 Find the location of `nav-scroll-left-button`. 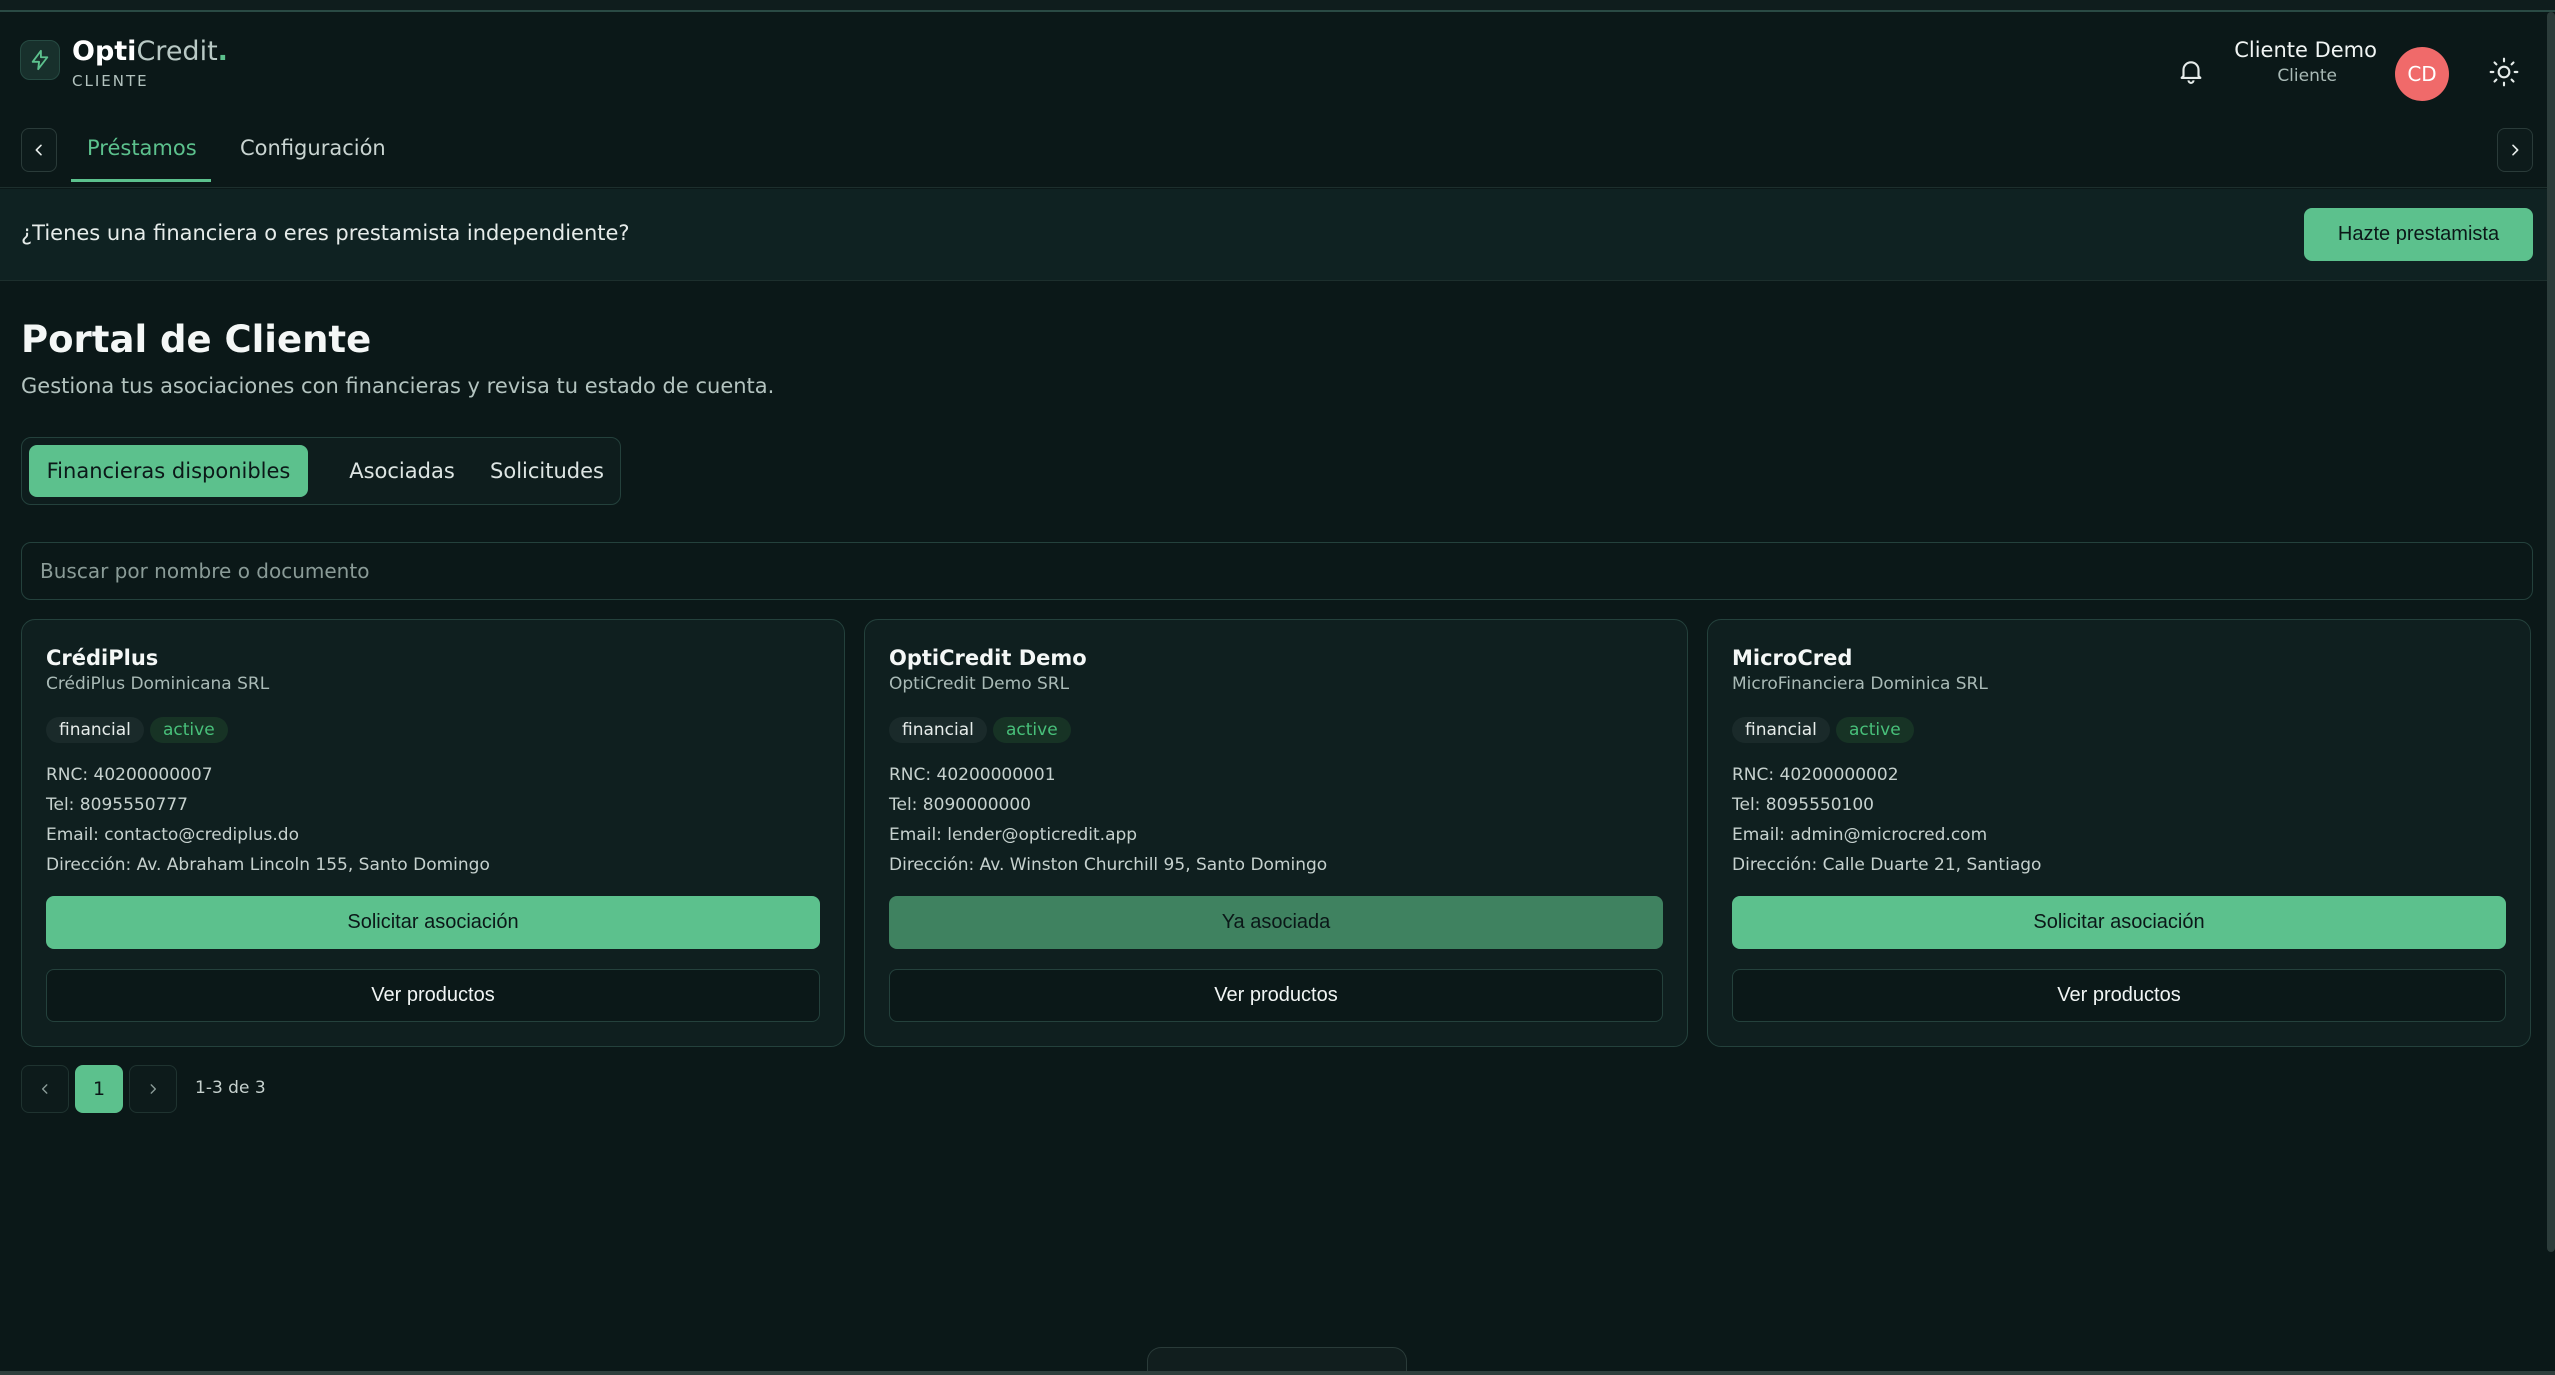

nav-scroll-left-button is located at coordinates (39, 150).